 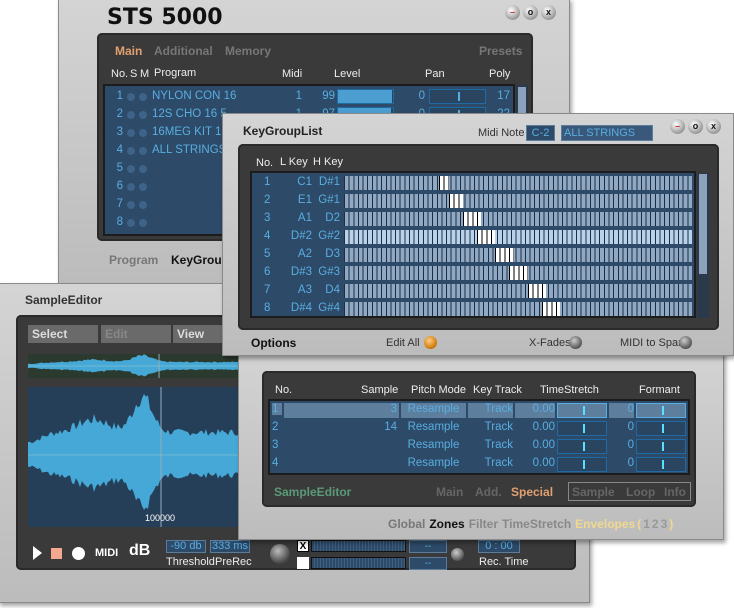 What do you see at coordinates (536, 524) in the screenshot?
I see `zone-bottom-tab: TimeStretch` at bounding box center [536, 524].